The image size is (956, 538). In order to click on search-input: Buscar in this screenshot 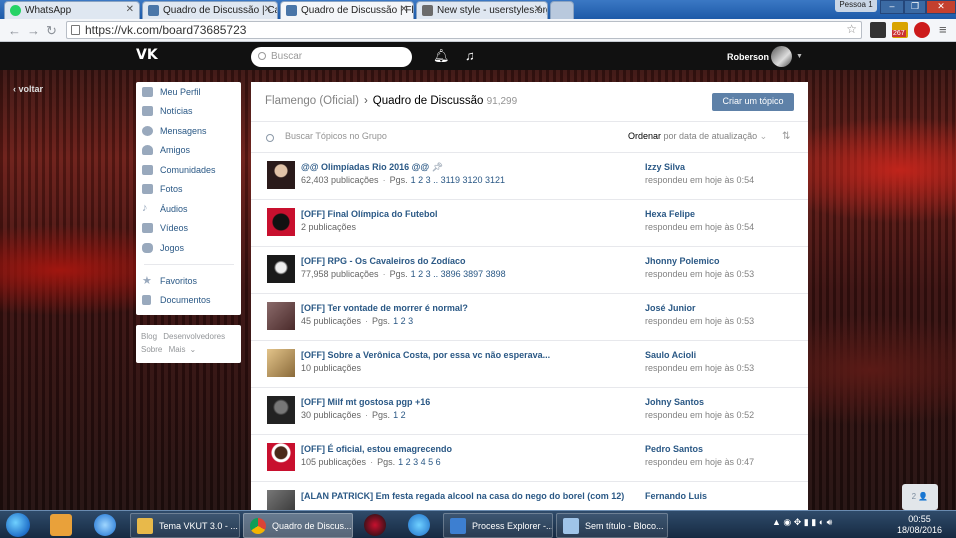, I will do `click(331, 57)`.